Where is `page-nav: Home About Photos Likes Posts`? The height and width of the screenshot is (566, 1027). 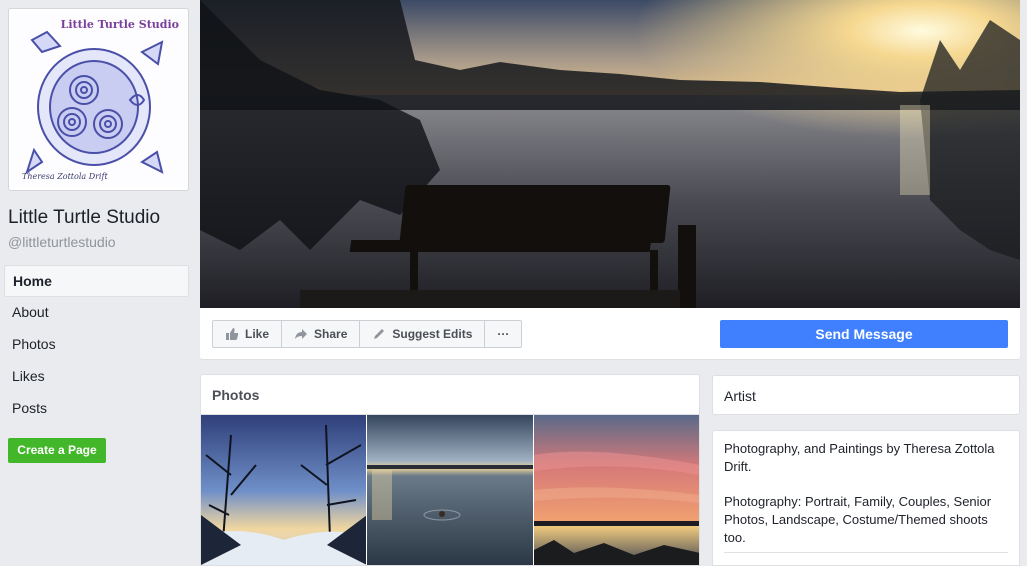 page-nav: Home About Photos Likes Posts is located at coordinates (96, 345).